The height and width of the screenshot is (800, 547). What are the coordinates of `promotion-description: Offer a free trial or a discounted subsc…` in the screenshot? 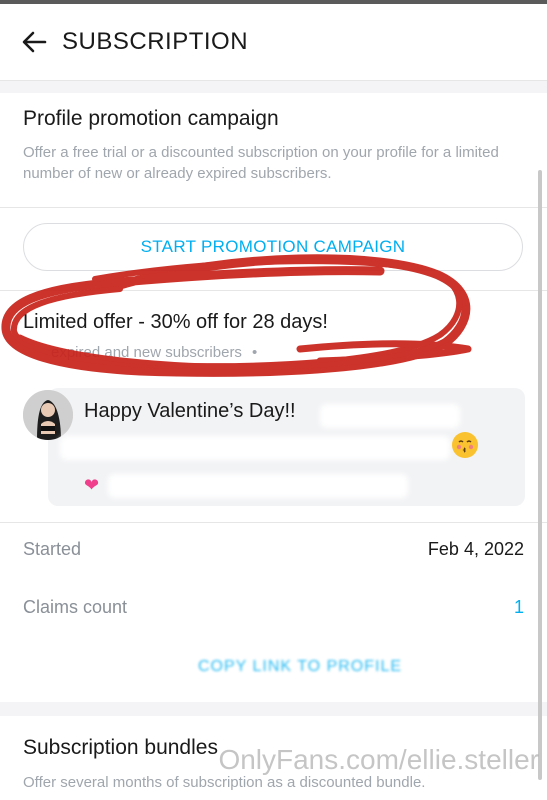 It's located at (261, 163).